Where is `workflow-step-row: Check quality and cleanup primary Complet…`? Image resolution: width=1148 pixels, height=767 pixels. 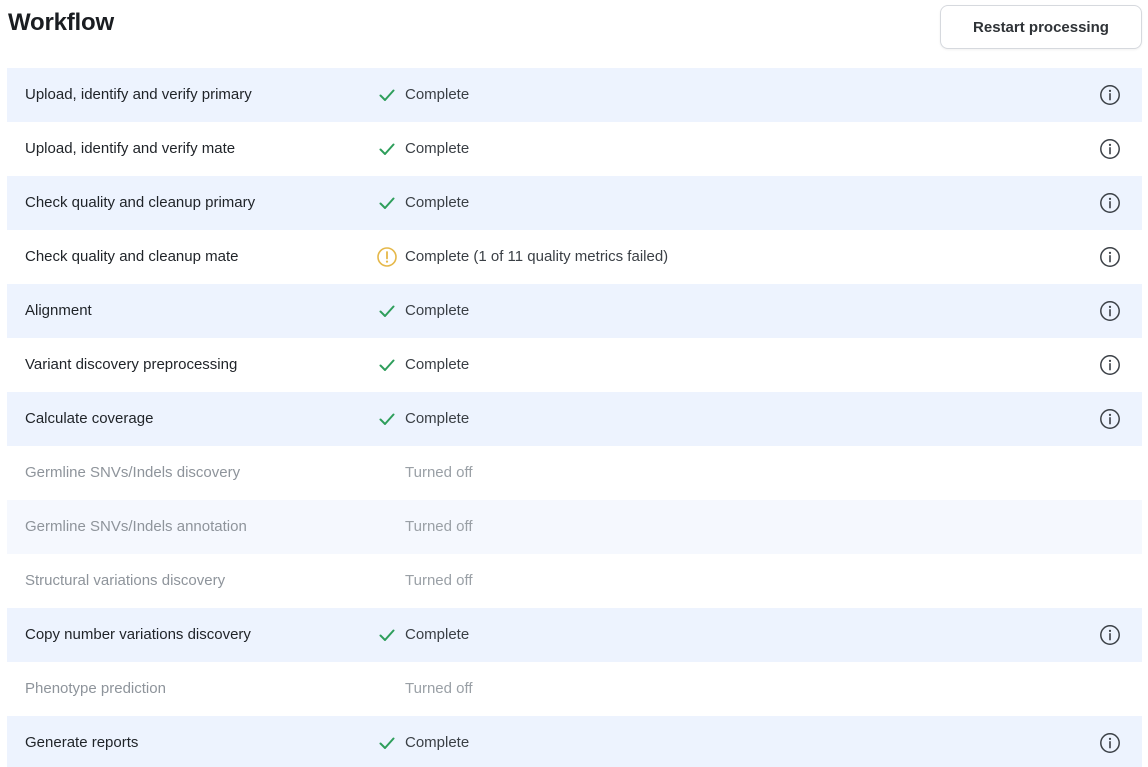
workflow-step-row: Check quality and cleanup primary Complet… is located at coordinates (574, 203).